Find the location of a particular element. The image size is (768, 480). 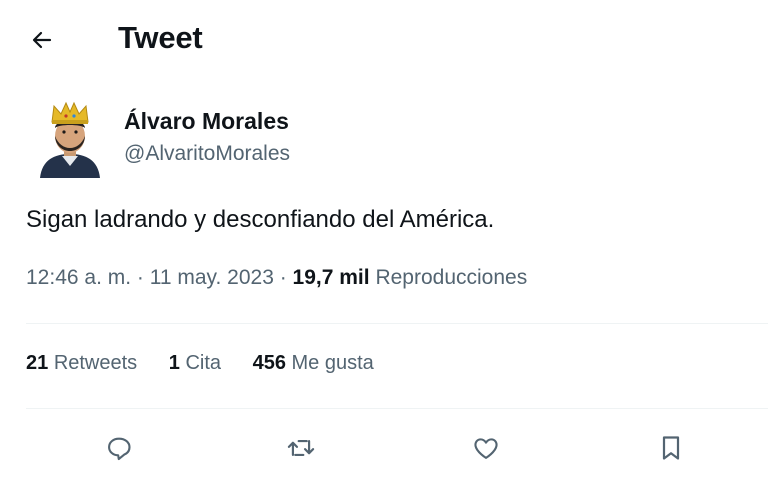

bookmark-button is located at coordinates (671, 448).